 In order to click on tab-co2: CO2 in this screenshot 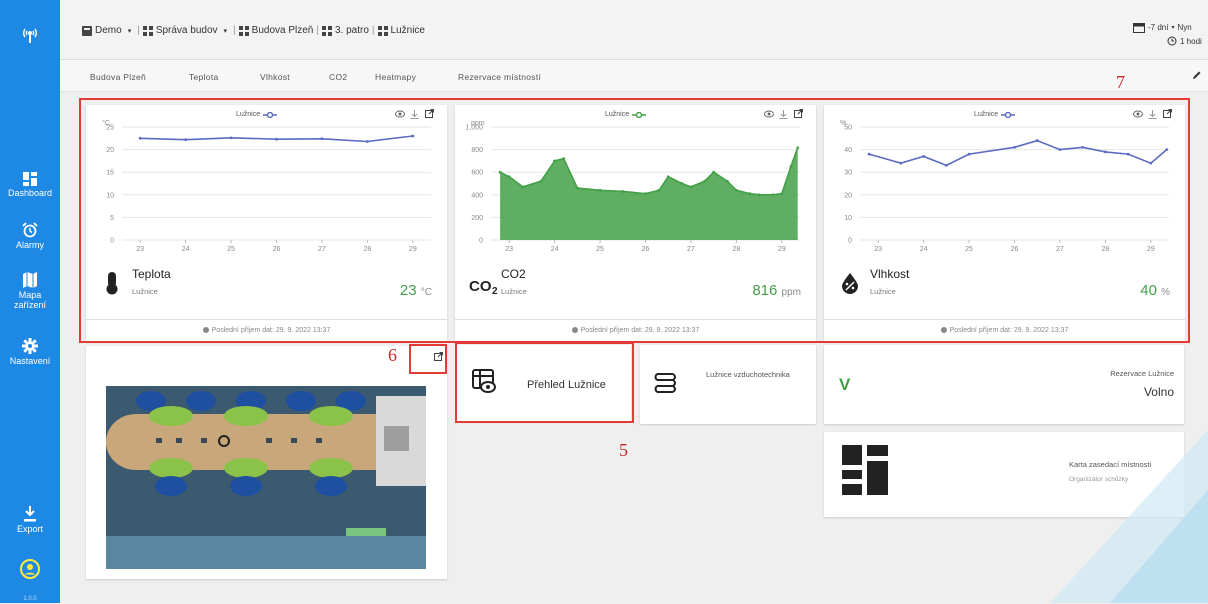, I will do `click(338, 77)`.